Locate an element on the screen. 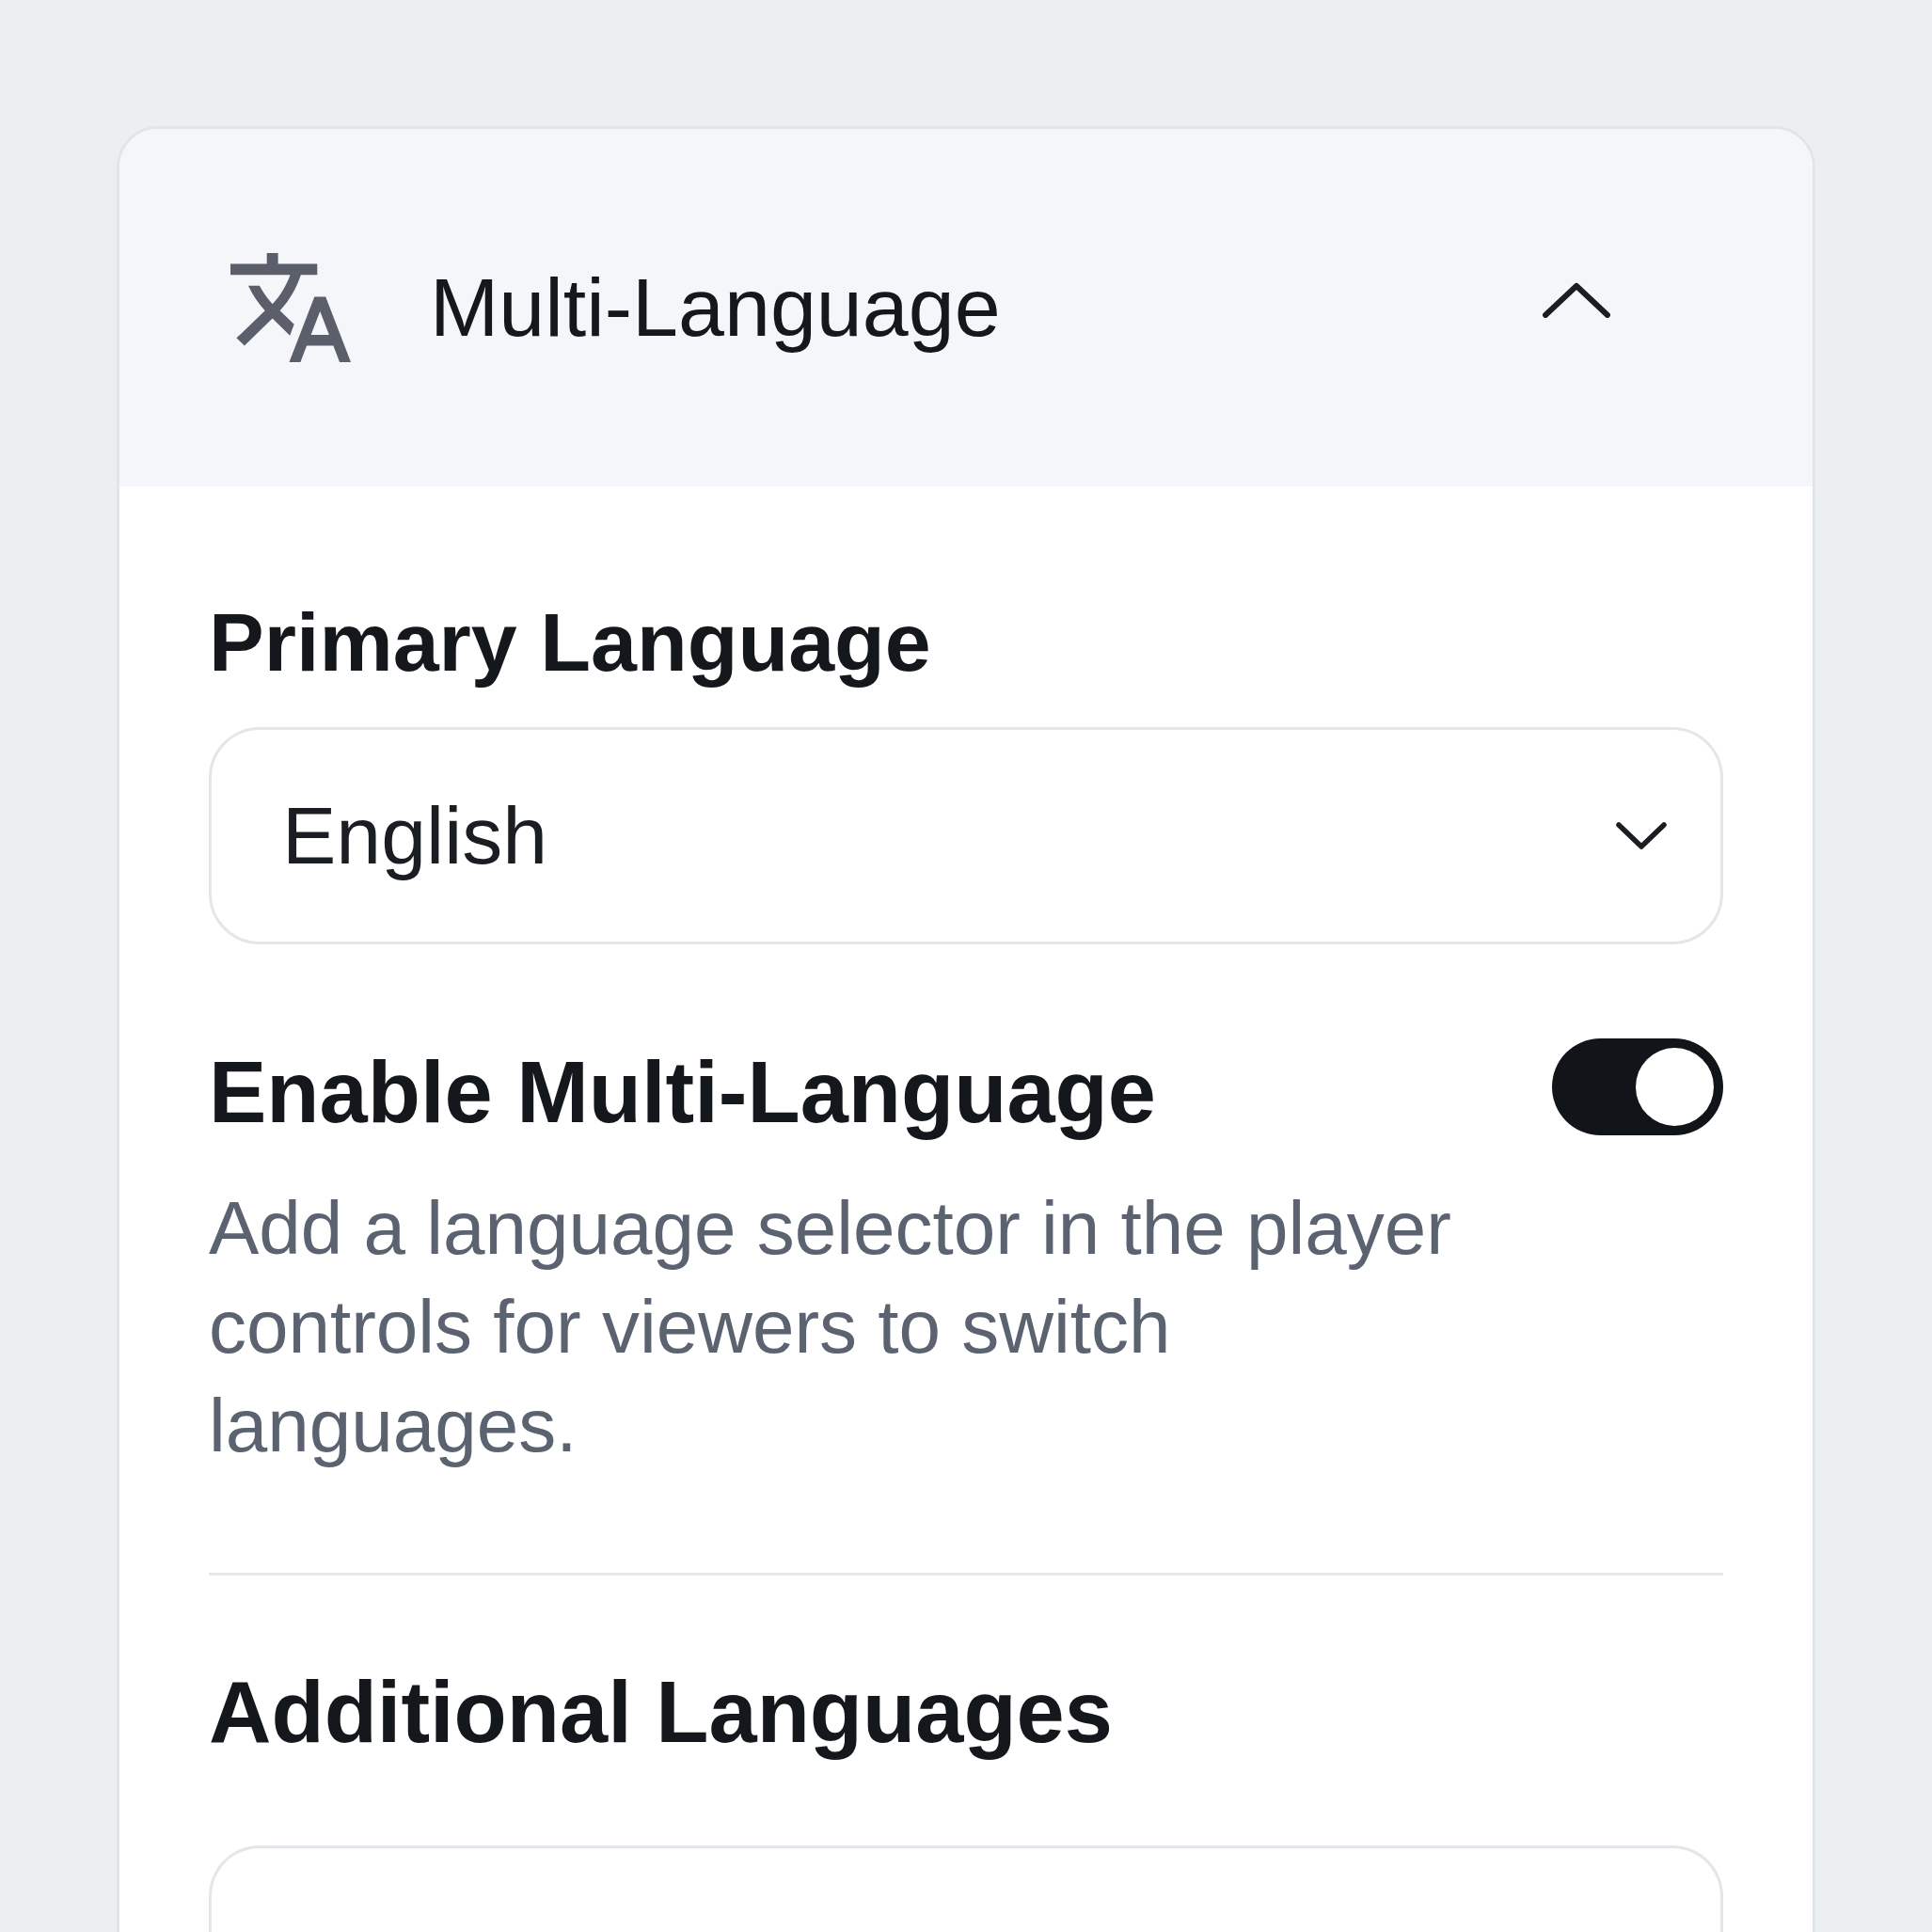 This screenshot has height=1932, width=1932. additional-languages-field is located at coordinates (966, 1888).